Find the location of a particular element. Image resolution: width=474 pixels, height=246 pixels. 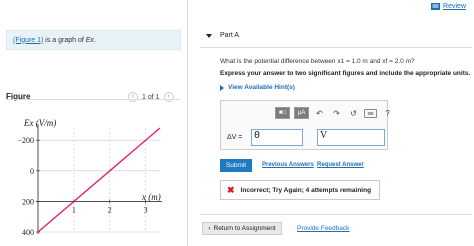

return-label: Return to Assignment is located at coordinates (244, 228).